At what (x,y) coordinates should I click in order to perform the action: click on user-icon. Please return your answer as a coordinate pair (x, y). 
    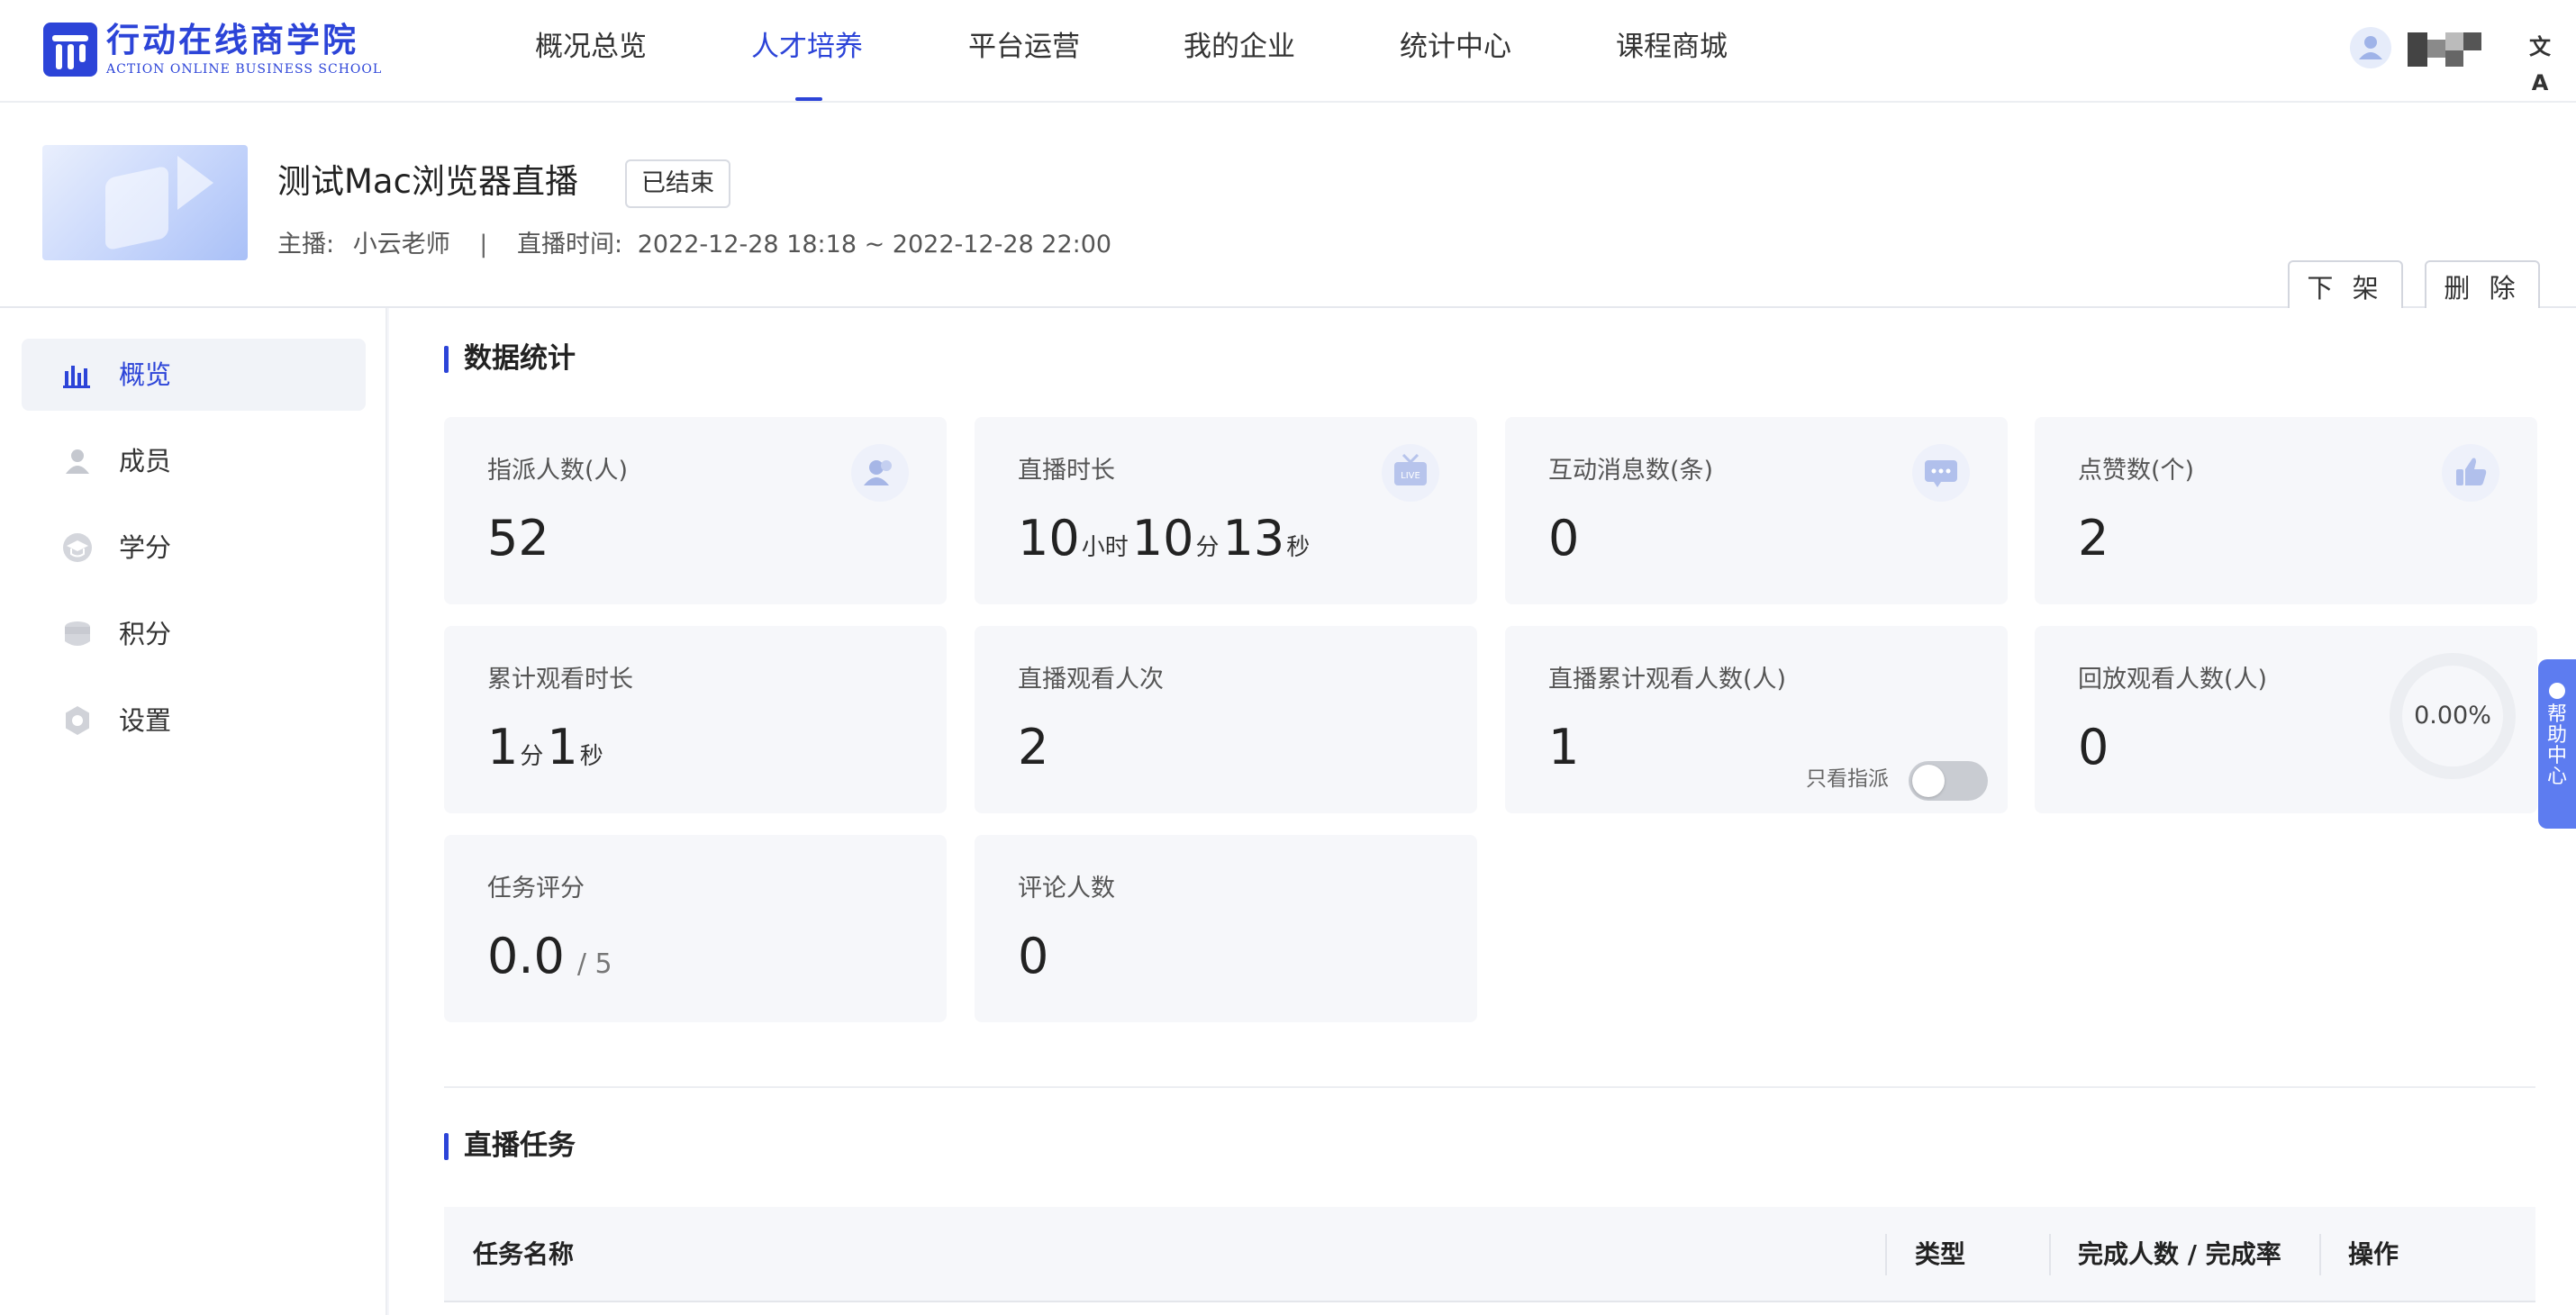
    Looking at the image, I should click on (77, 461).